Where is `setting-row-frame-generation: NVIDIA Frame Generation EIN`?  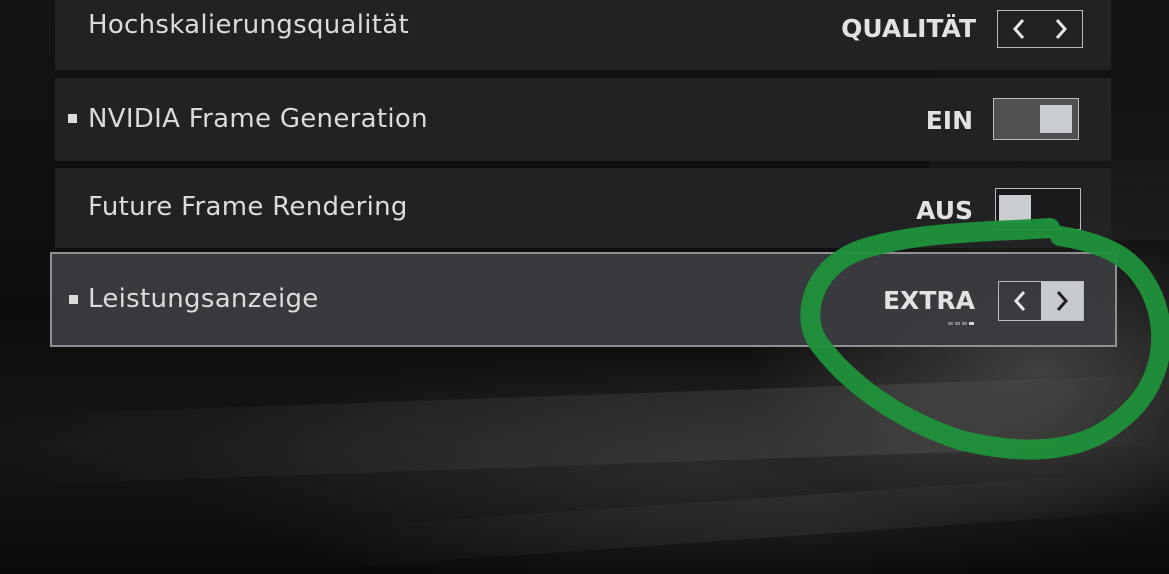 setting-row-frame-generation: NVIDIA Frame Generation EIN is located at coordinates (583, 119).